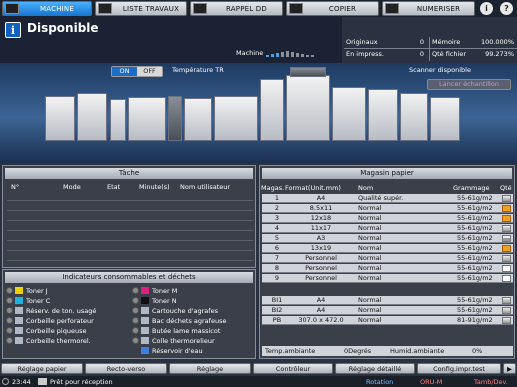 The width and height of the screenshot is (517, 387). What do you see at coordinates (387, 300) in the screenshot?
I see `paper-tray-row: BI1 A4 Normal 55-61g/m2` at bounding box center [387, 300].